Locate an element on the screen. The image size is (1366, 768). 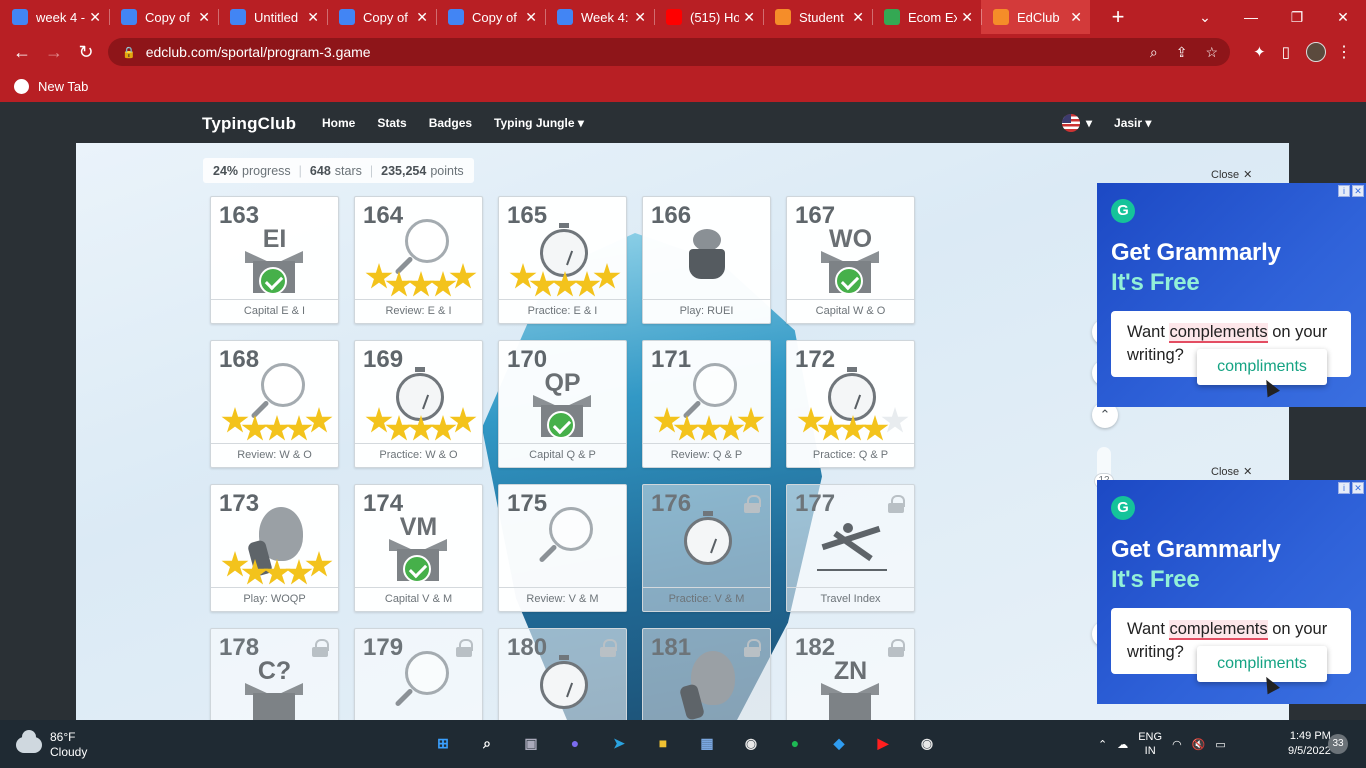
chrome-icon: ◉ is located at coordinates (751, 743).